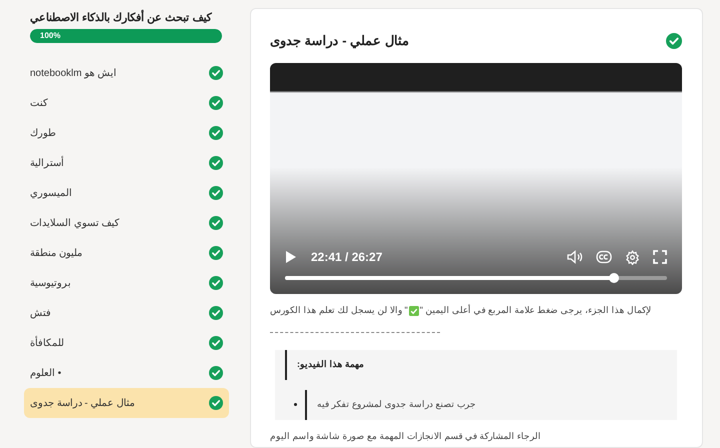  What do you see at coordinates (346, 257) in the screenshot?
I see `video-time: 22:41 / 26:27` at bounding box center [346, 257].